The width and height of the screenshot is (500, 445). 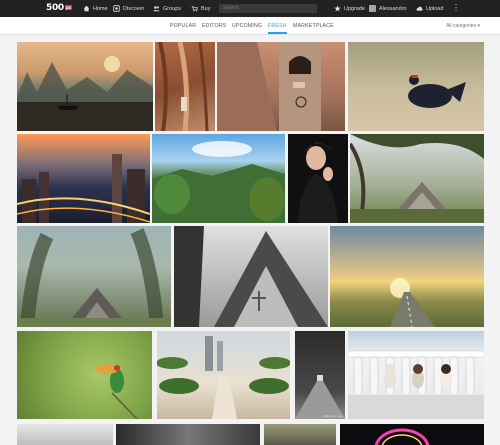 I want to click on photo-sunset-road, so click(x=412, y=302).